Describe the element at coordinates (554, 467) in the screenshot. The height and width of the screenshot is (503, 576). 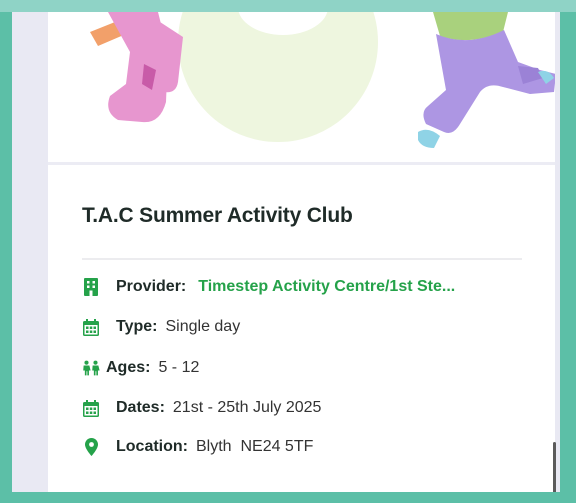
I see `scrollbar` at that location.